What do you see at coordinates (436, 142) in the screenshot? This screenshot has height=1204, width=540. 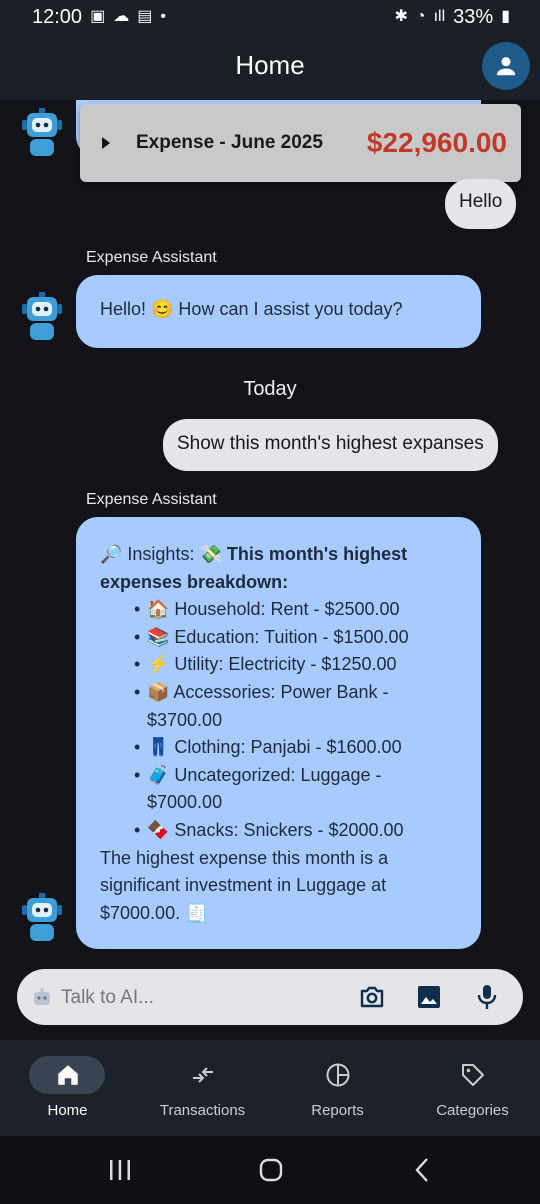 I see `expense-card-amount: $22,960.00` at bounding box center [436, 142].